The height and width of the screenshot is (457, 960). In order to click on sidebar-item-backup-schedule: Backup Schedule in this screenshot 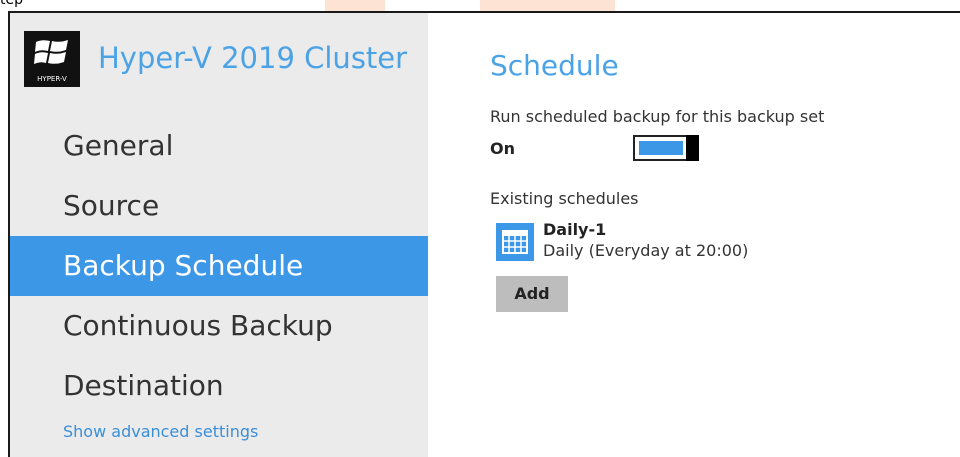, I will do `click(219, 266)`.